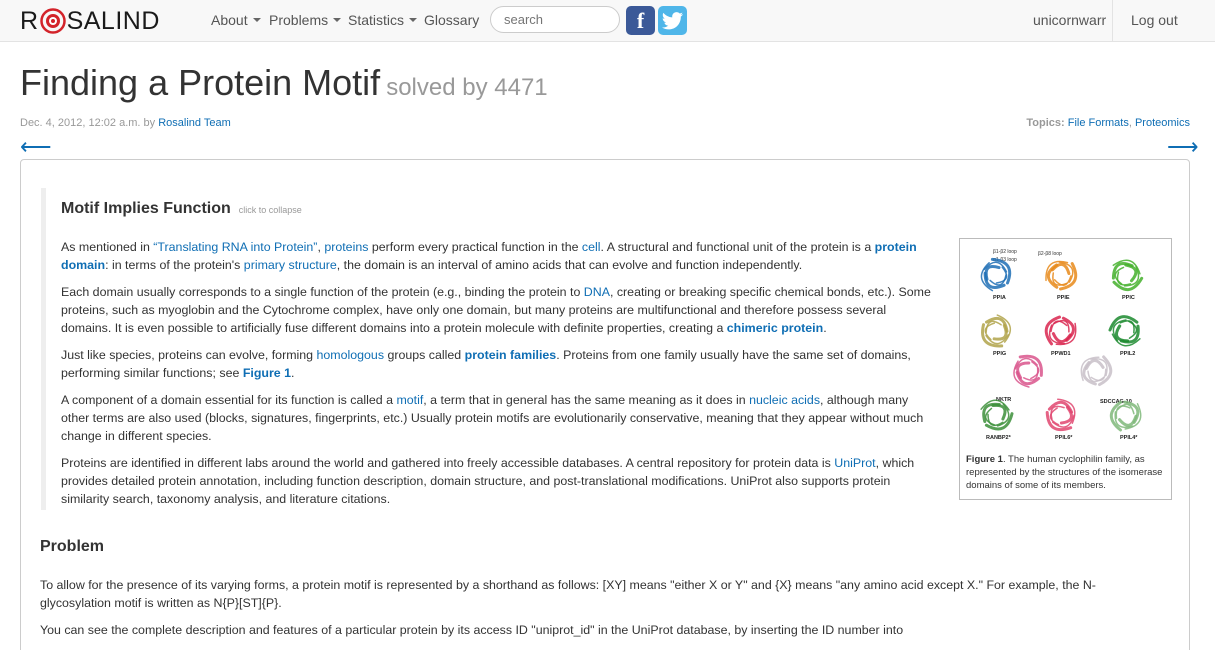  I want to click on link-uniprot: UniProt, so click(854, 463).